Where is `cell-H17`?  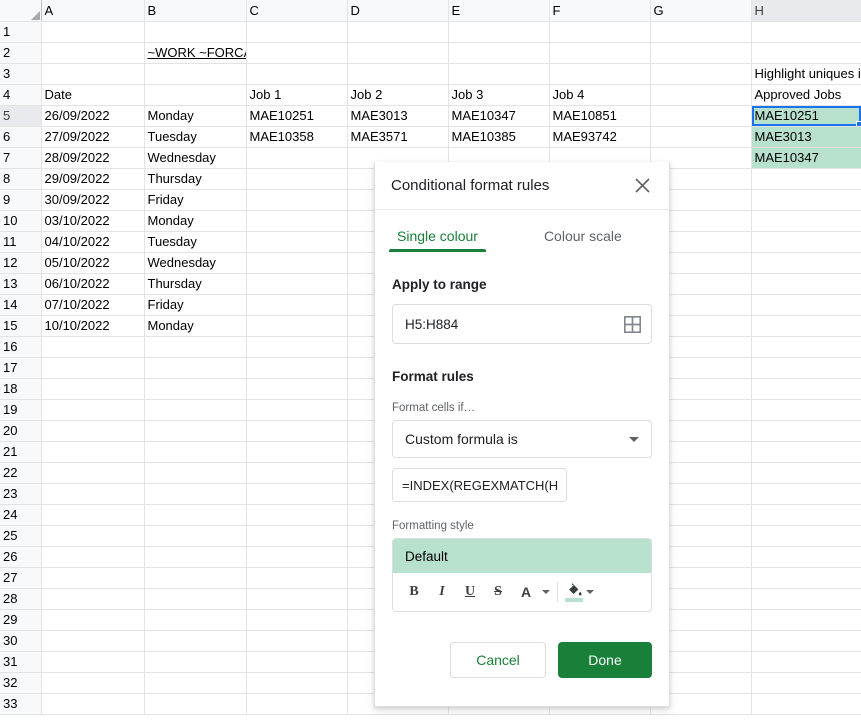
cell-H17 is located at coordinates (806, 368).